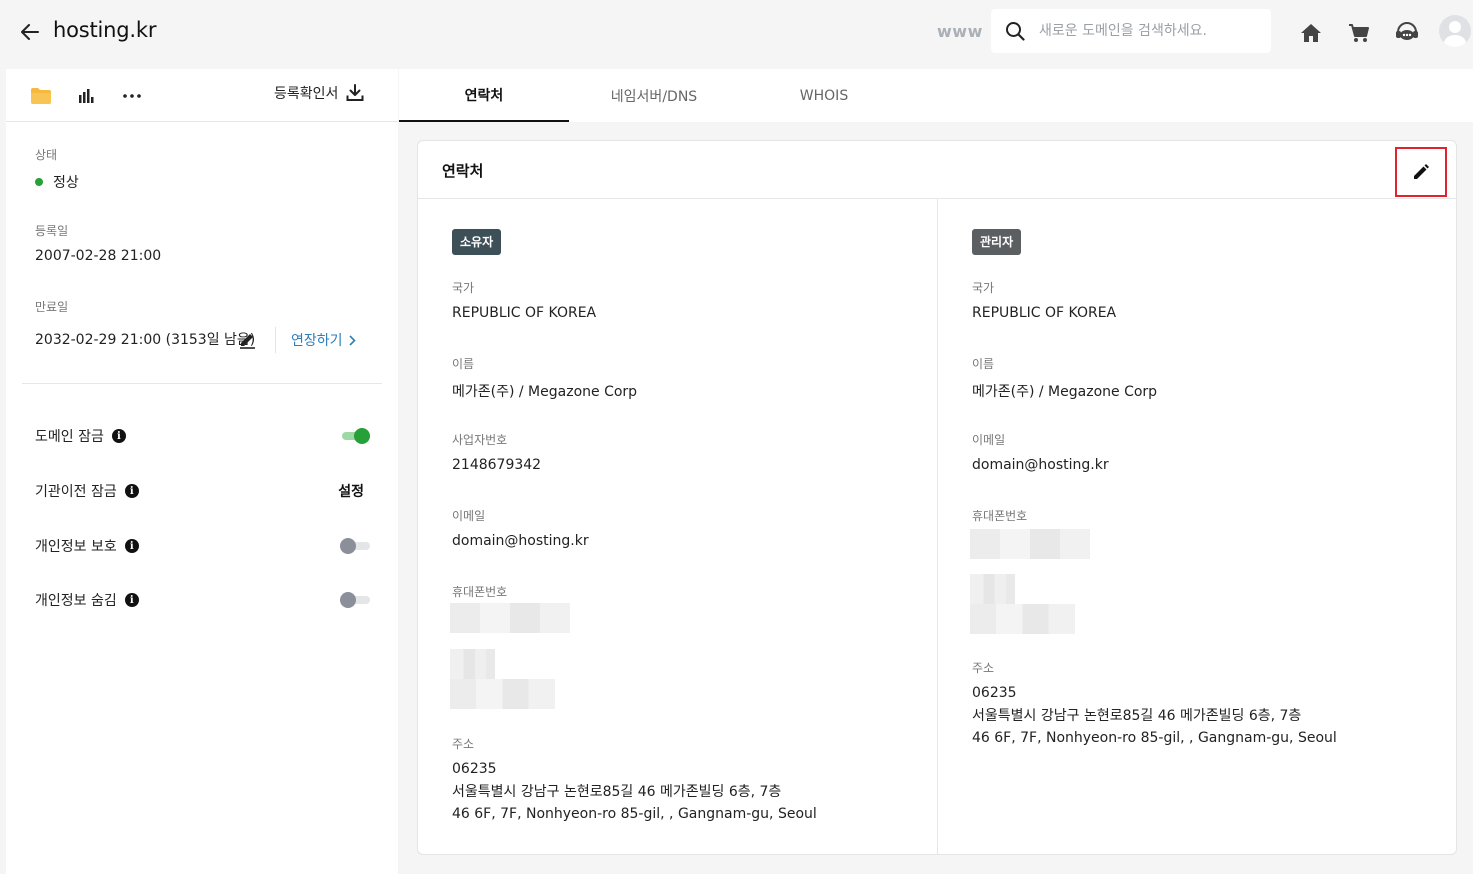 The width and height of the screenshot is (1473, 874). Describe the element at coordinates (248, 340) in the screenshot. I see `edit-expiry-pencil-icon` at that location.